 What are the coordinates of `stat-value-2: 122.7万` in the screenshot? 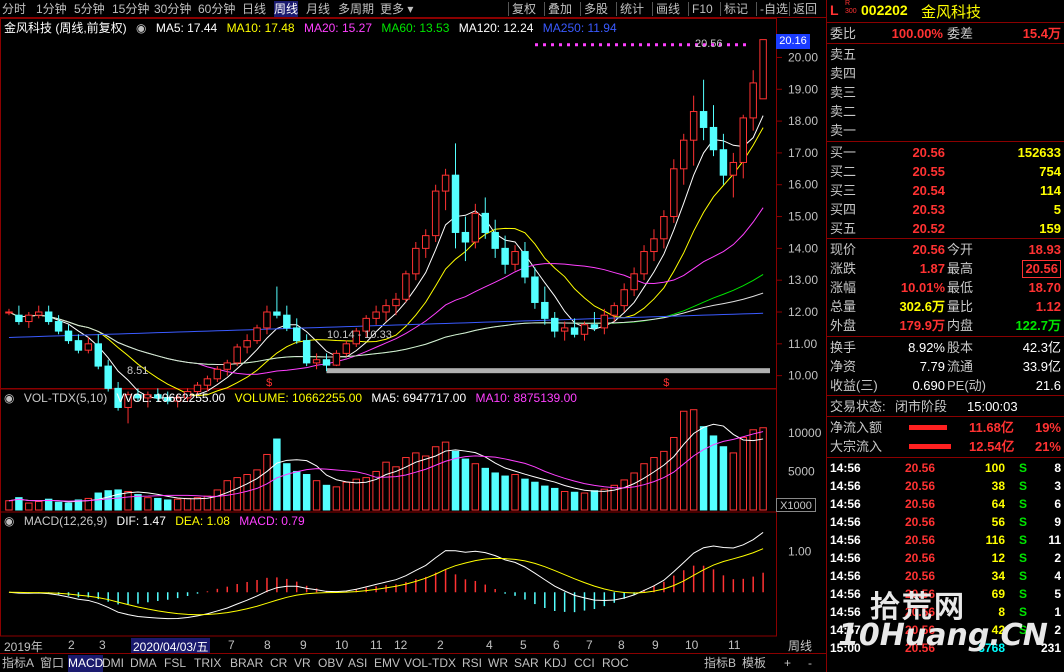 It's located at (1038, 325).